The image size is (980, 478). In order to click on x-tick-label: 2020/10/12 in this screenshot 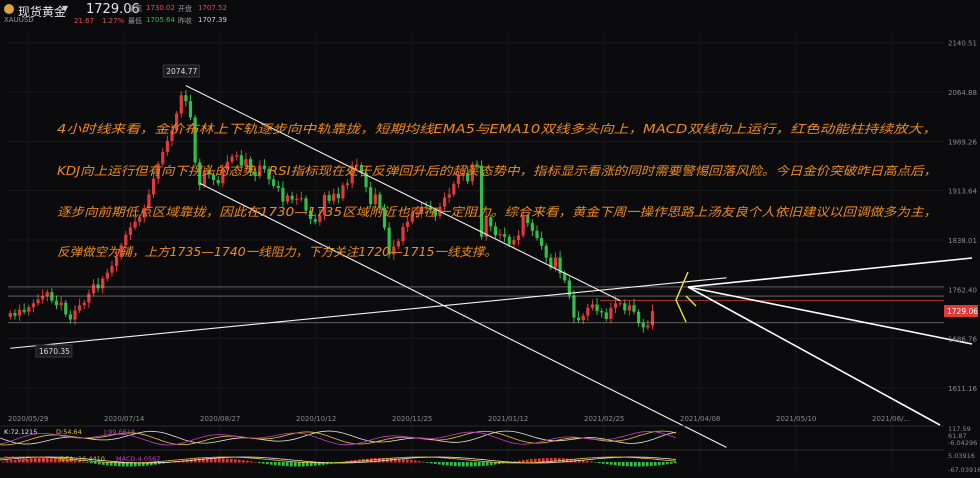, I will do `click(316, 419)`.